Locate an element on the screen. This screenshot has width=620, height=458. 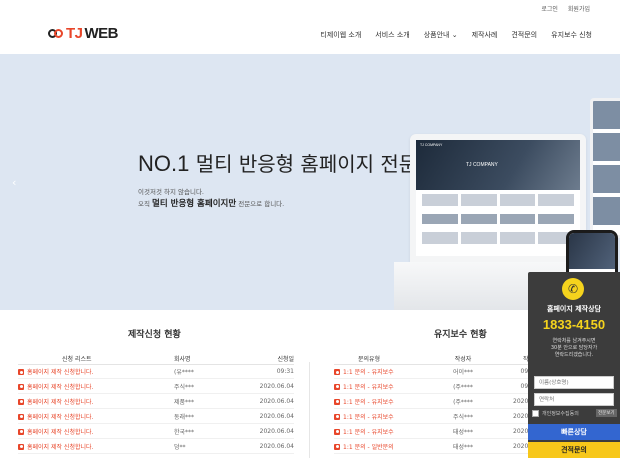
nav-item-products: 상품안내 ⌄ is located at coordinates (441, 35).